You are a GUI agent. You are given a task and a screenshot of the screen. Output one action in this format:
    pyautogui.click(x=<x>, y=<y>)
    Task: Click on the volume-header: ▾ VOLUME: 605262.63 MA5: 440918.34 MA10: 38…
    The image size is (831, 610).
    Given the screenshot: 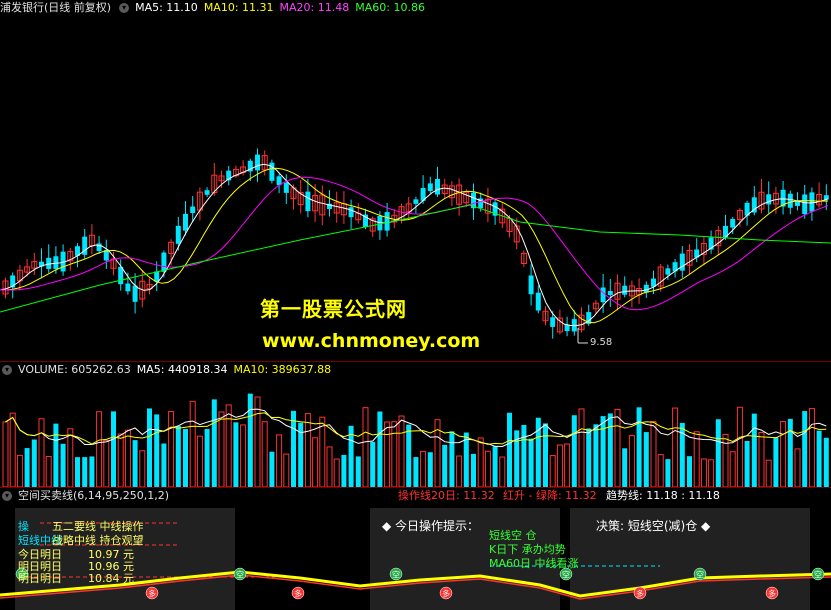 What is the action you would take?
    pyautogui.click(x=168, y=370)
    